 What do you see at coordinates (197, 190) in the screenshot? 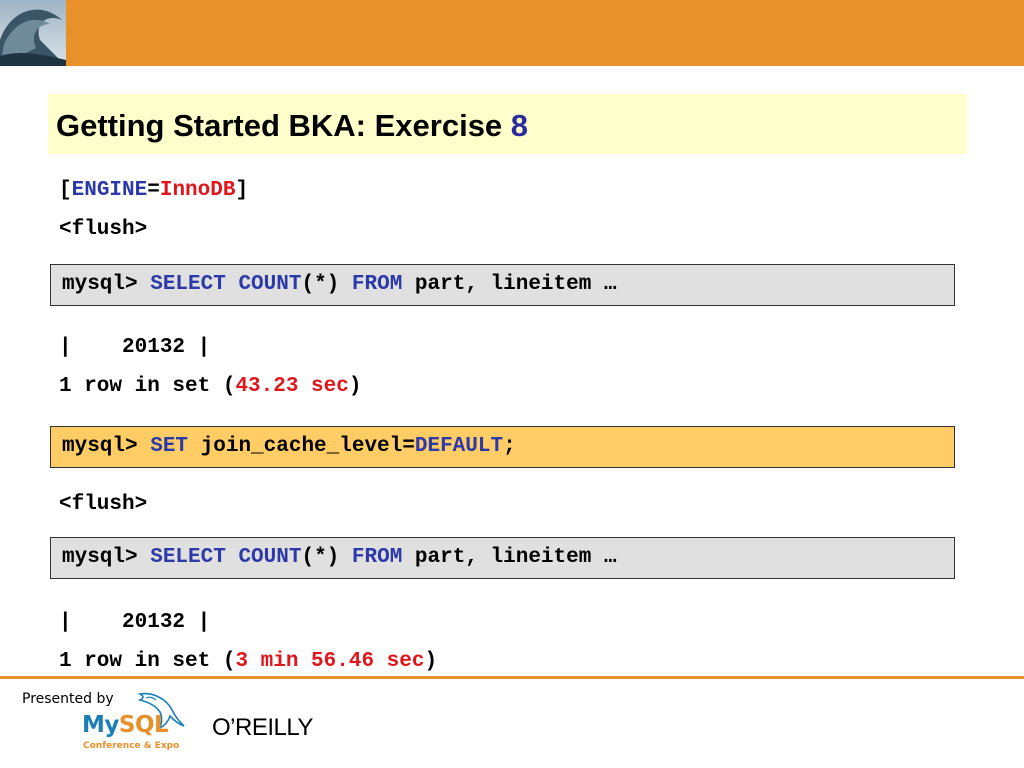
I see `engine-value: InnoDB` at bounding box center [197, 190].